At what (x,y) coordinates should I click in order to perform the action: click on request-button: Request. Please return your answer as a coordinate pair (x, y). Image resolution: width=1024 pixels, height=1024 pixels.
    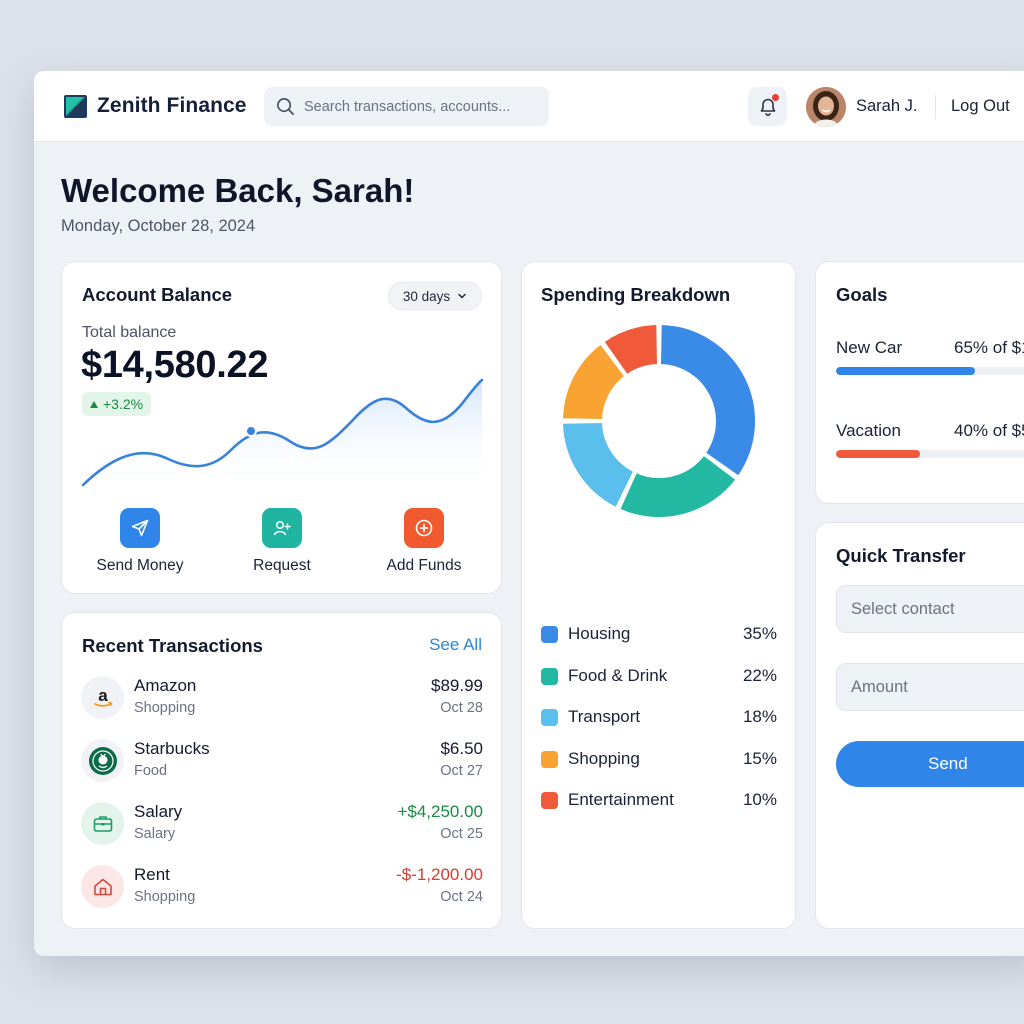
    Looking at the image, I should click on (282, 541).